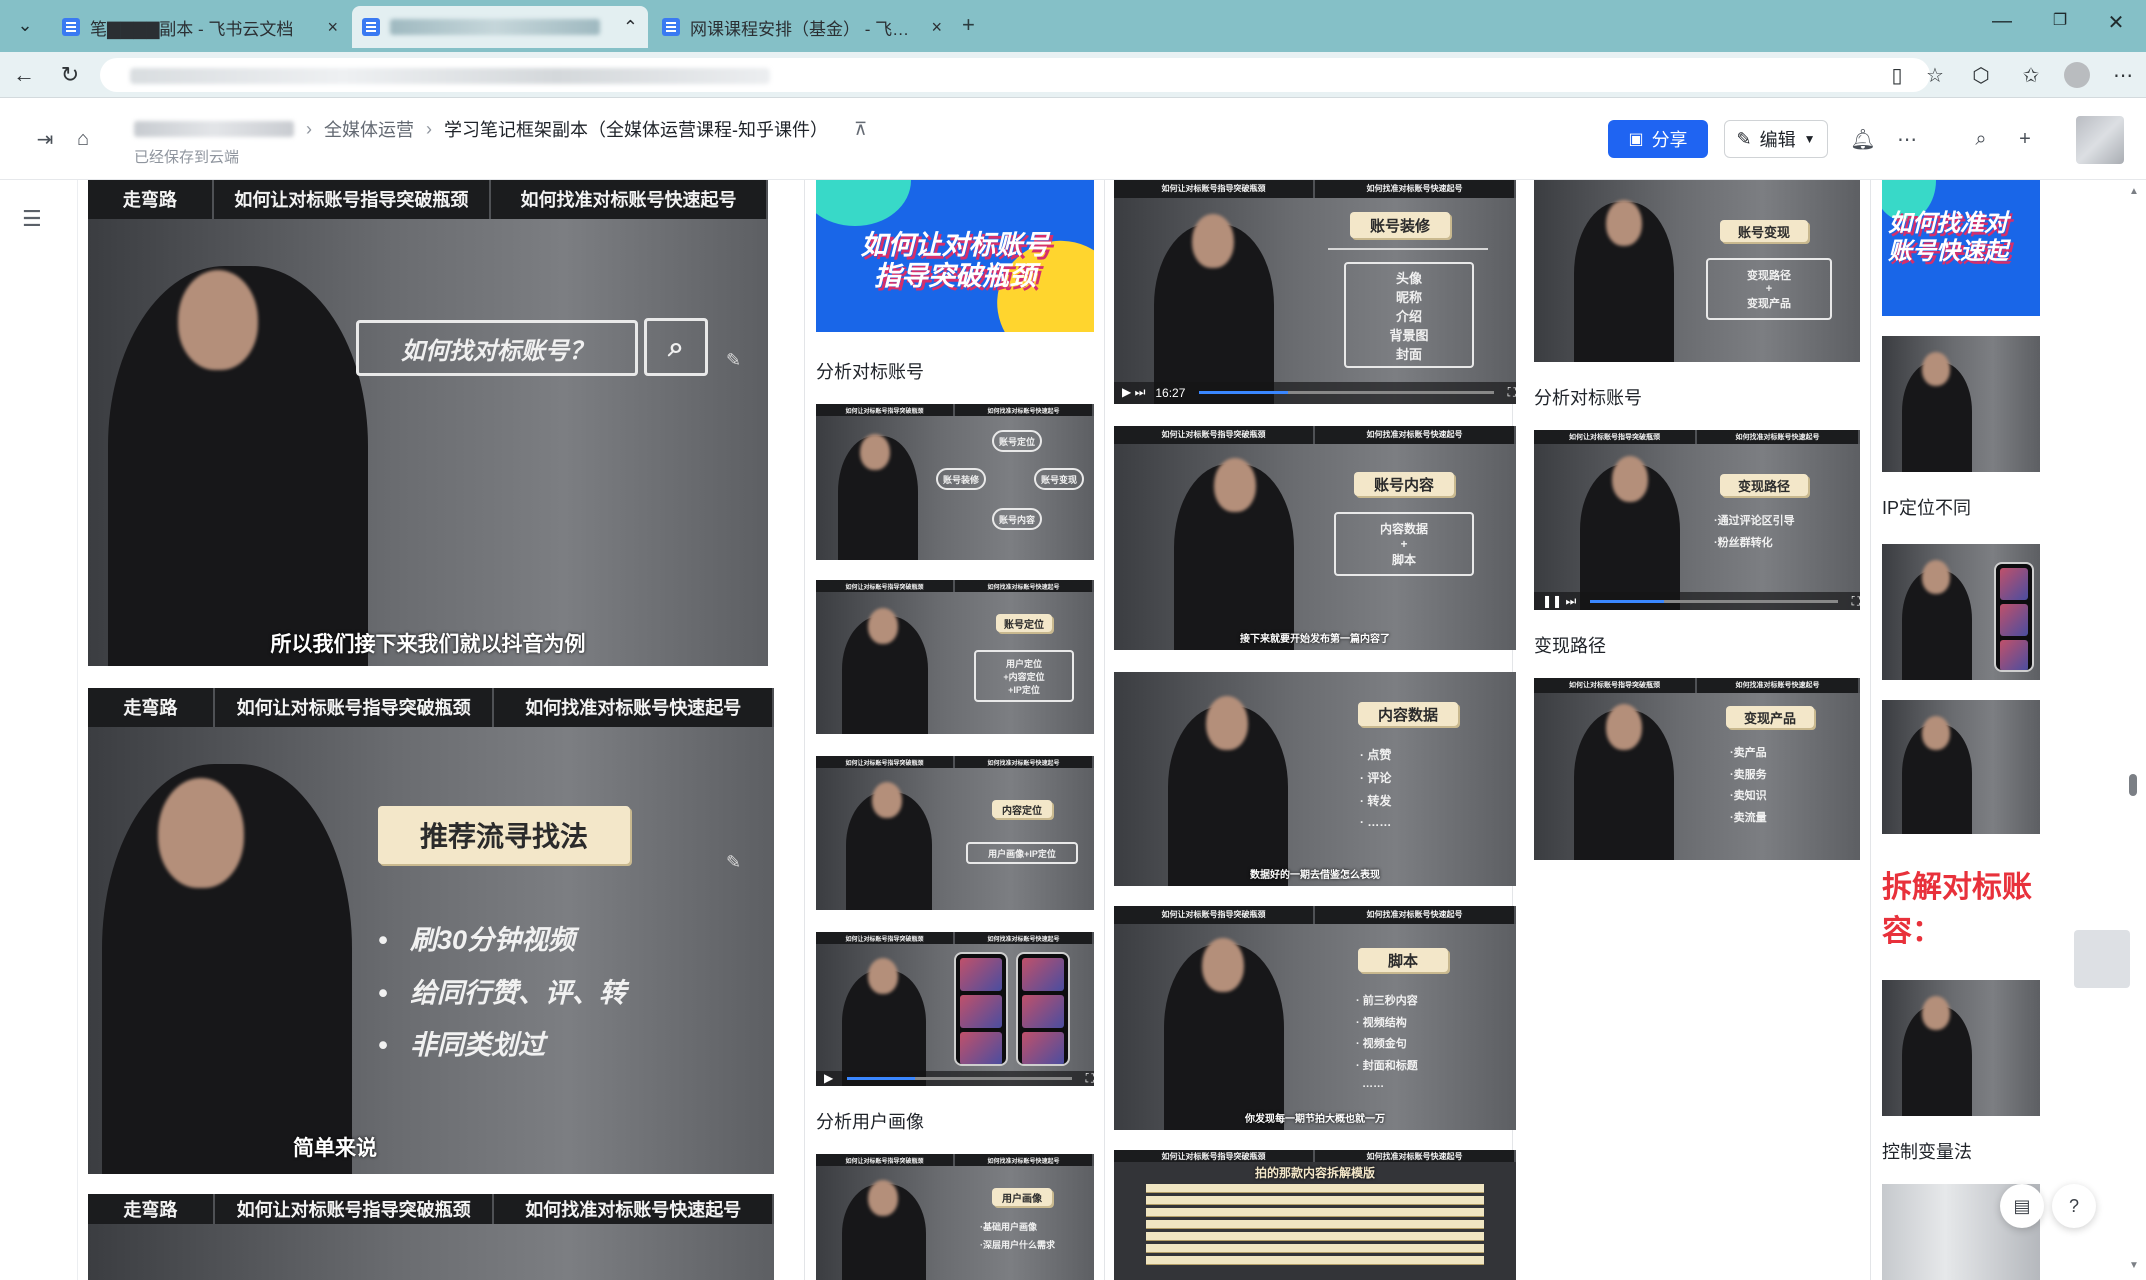 The image size is (2146, 1280). Describe the element at coordinates (1769, 289) in the screenshot. I see `board-line: +` at that location.